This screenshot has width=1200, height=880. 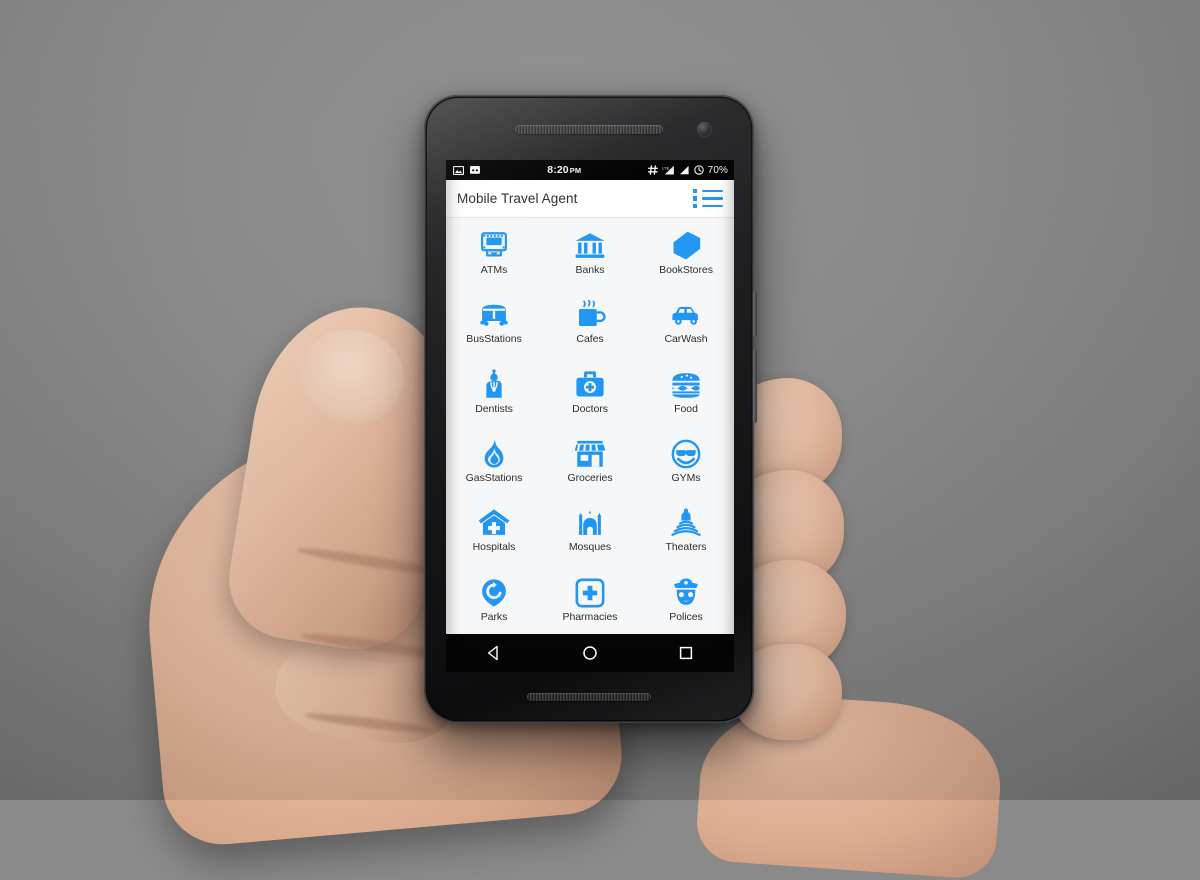 What do you see at coordinates (494, 616) in the screenshot?
I see `grid-item-label: Parks` at bounding box center [494, 616].